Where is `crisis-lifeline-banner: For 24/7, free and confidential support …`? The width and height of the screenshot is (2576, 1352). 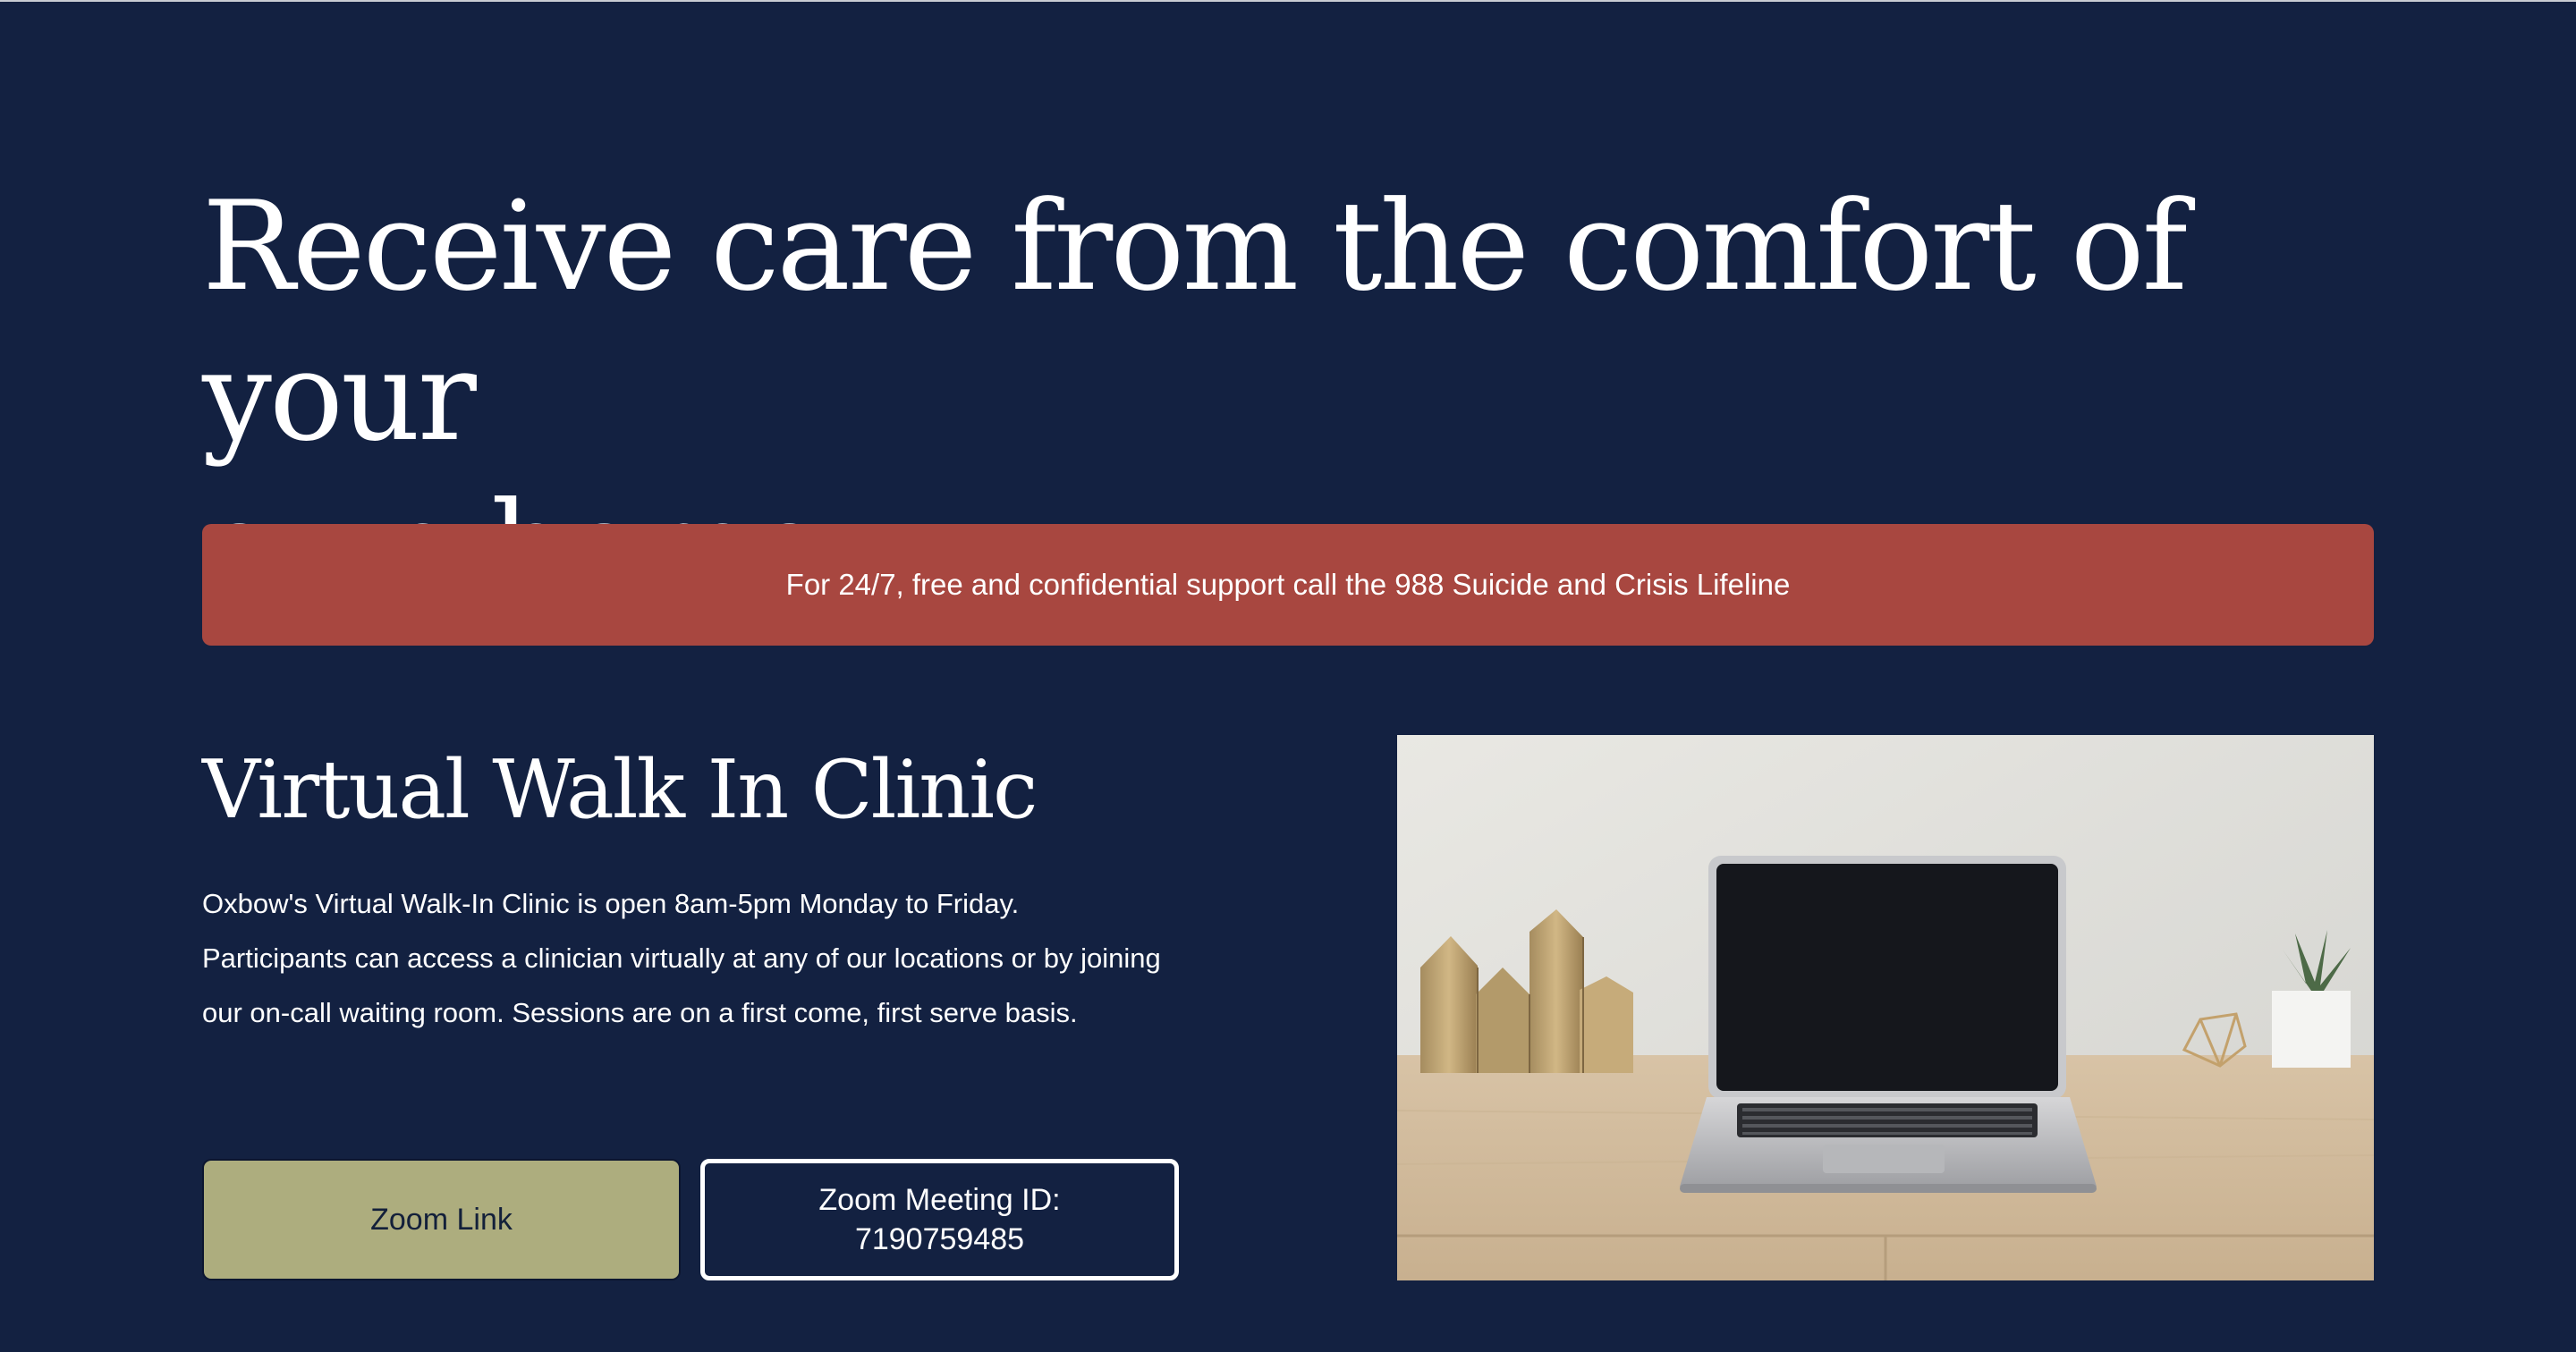
crisis-lifeline-banner: For 24/7, free and confidential support … is located at coordinates (1288, 585).